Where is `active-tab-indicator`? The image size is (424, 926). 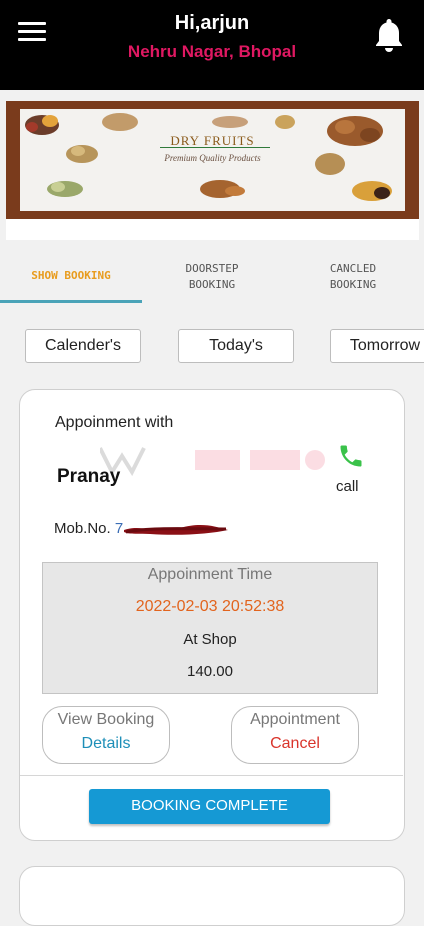
active-tab-indicator is located at coordinates (71, 301).